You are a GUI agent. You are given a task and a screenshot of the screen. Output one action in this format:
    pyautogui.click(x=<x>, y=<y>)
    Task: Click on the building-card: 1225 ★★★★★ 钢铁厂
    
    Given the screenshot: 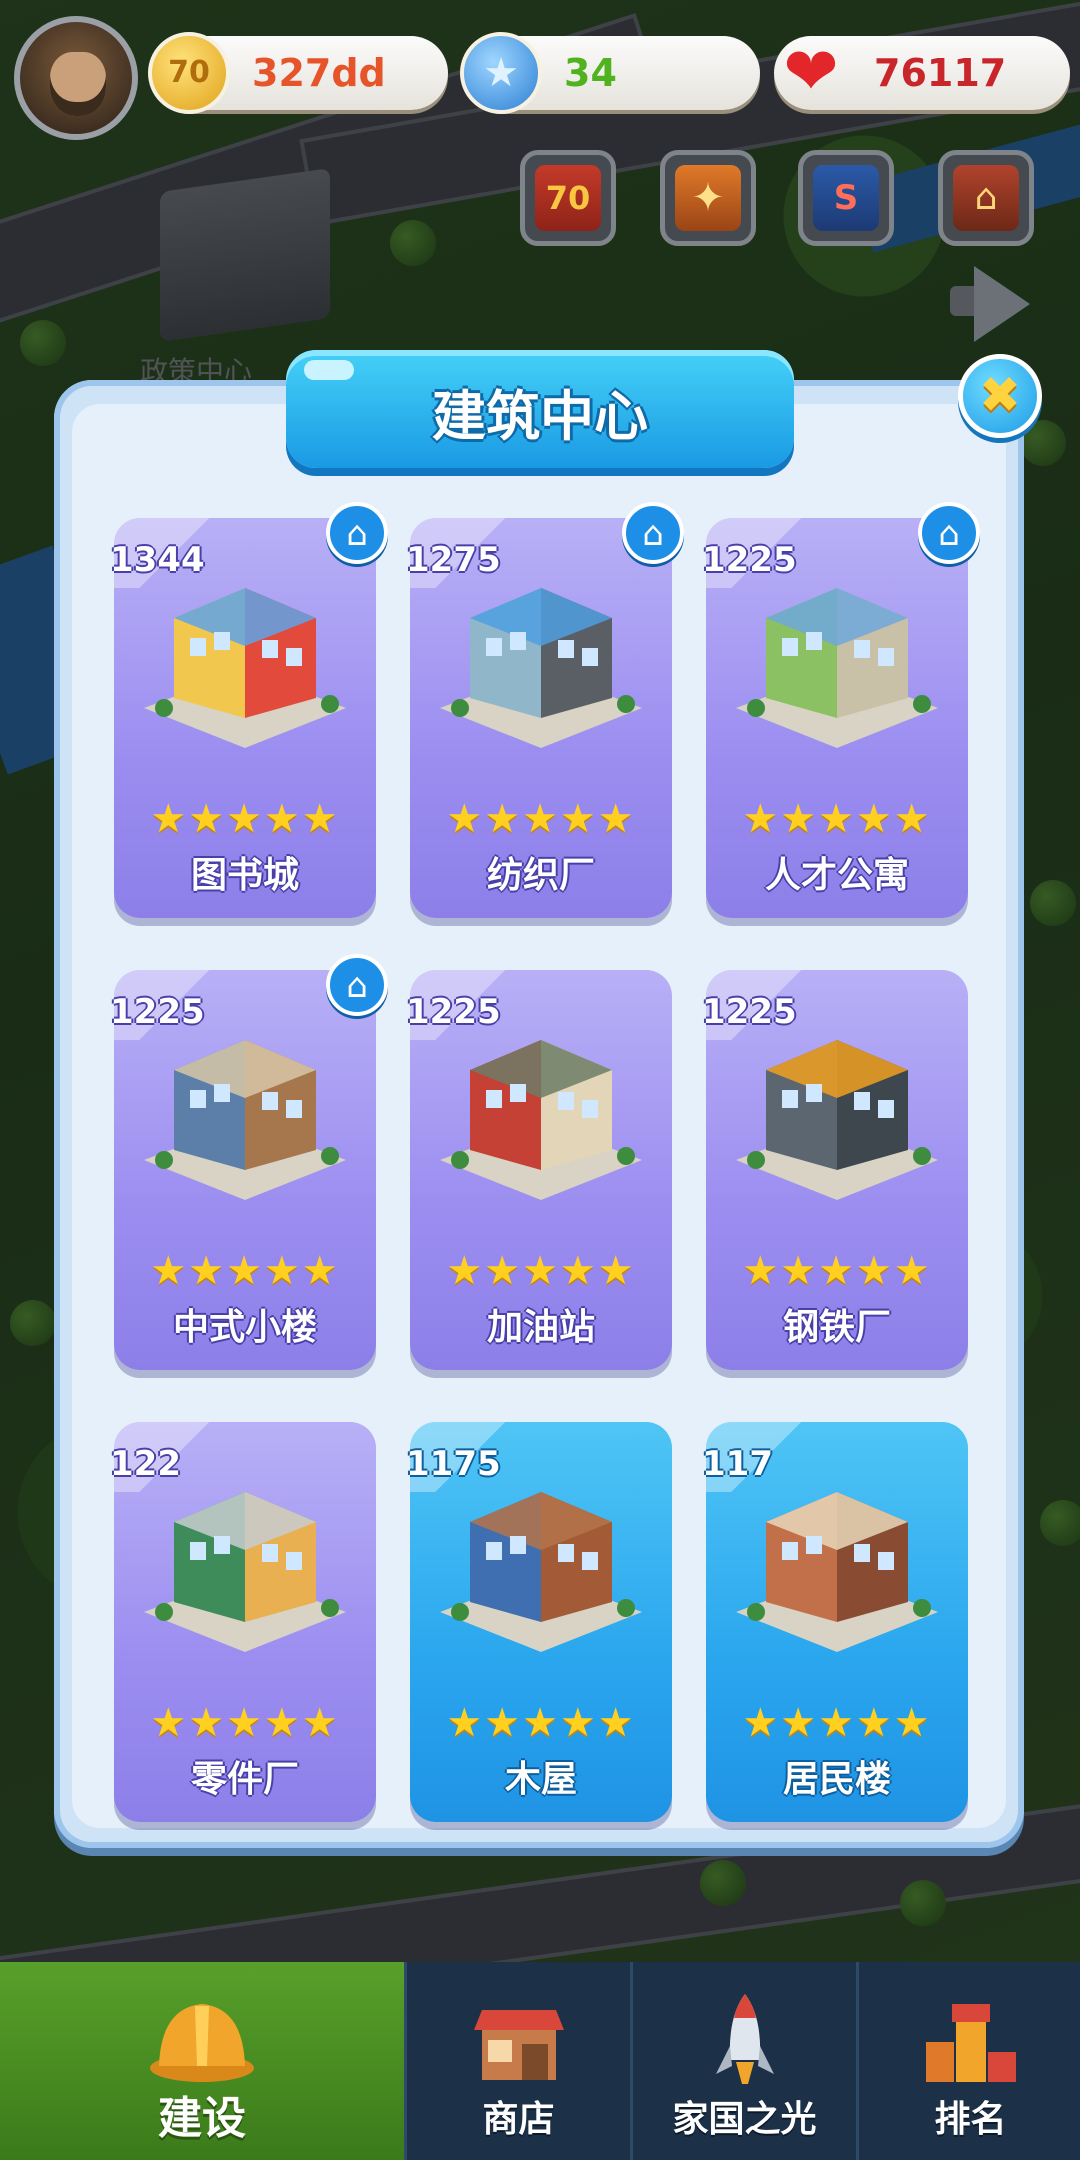 What is the action you would take?
    pyautogui.click(x=835, y=1170)
    